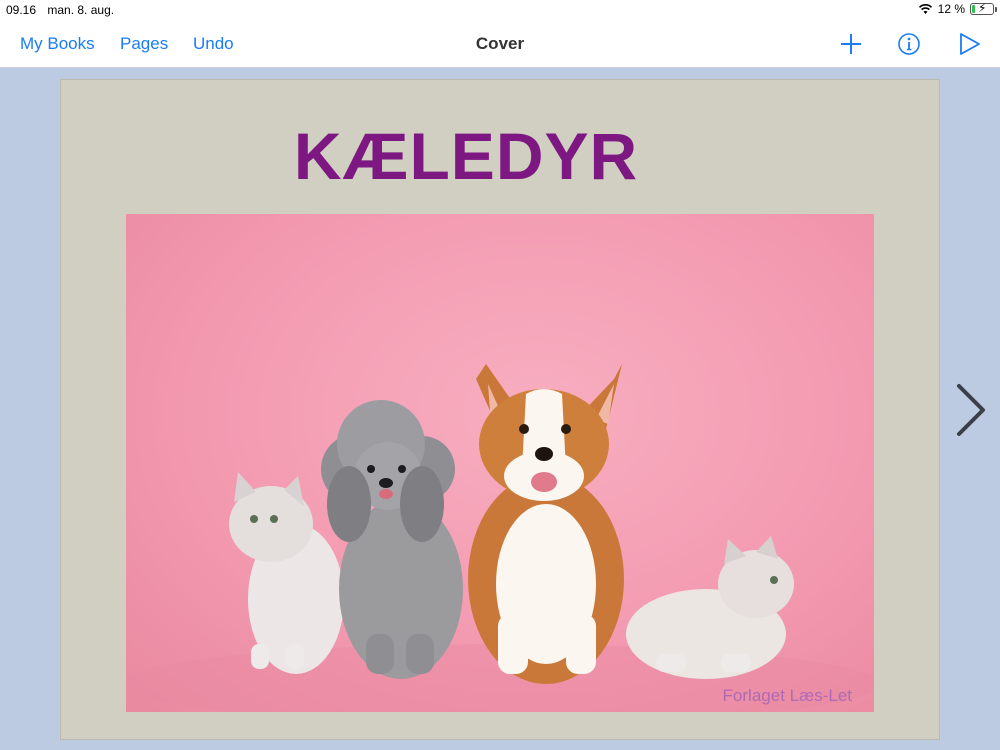 This screenshot has height=750, width=1000. Describe the element at coordinates (972, 410) in the screenshot. I see `chevron-right-icon` at that location.